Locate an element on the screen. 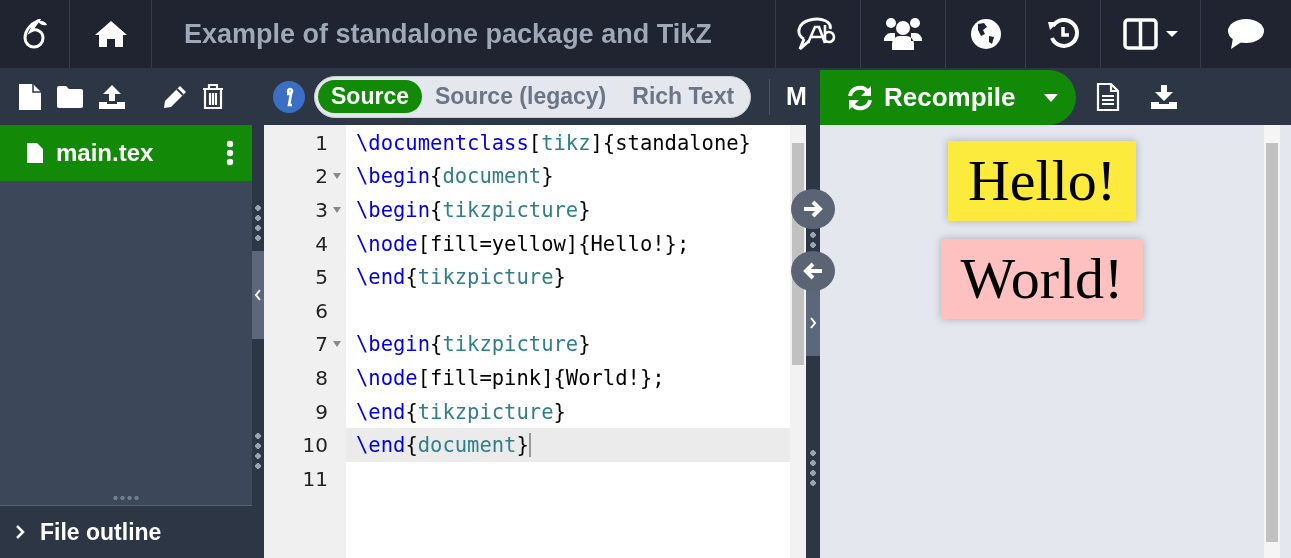  line-number: 3 is located at coordinates (321, 210).